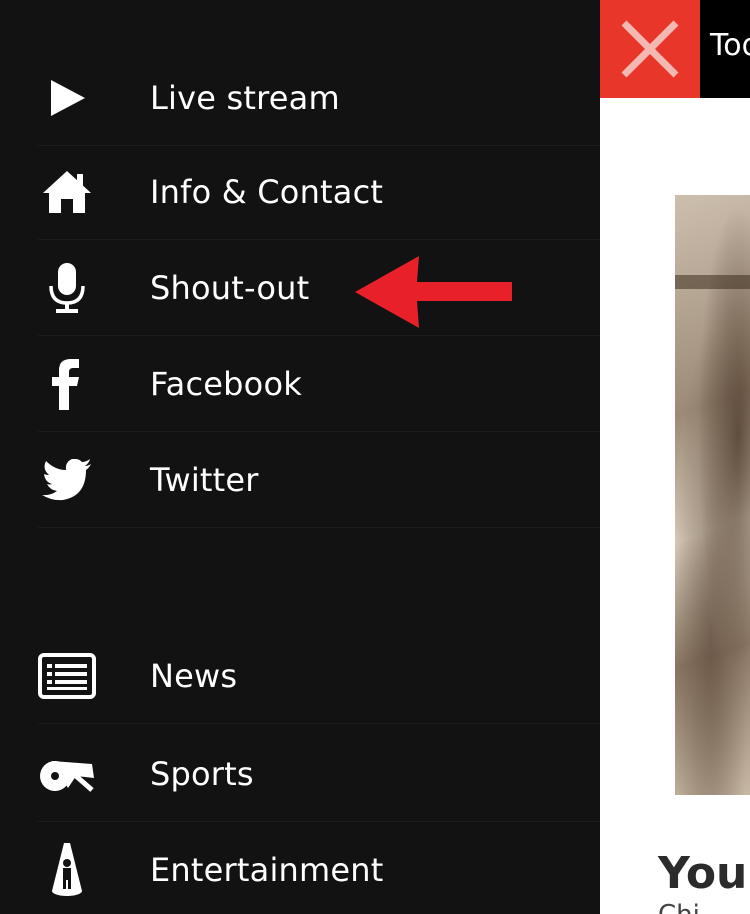 Image resolution: width=750 pixels, height=914 pixels. I want to click on whistle-icon, so click(67, 774).